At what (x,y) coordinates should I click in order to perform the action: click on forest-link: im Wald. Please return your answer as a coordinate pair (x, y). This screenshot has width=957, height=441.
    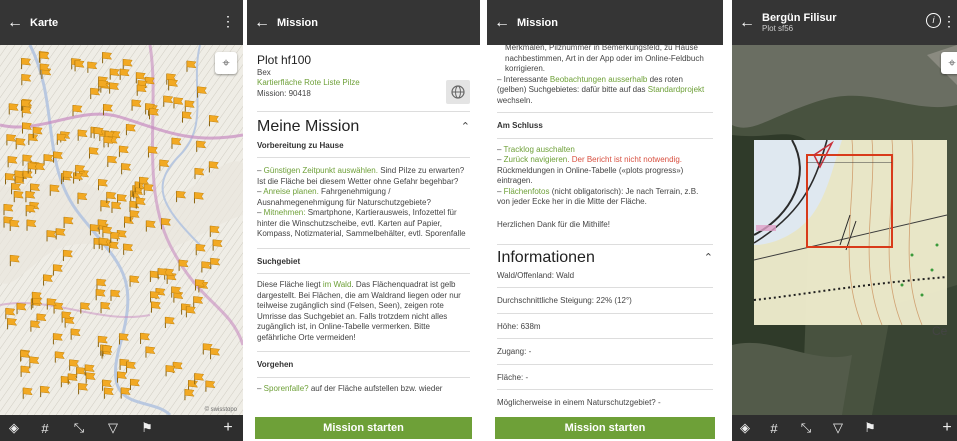
    Looking at the image, I should click on (337, 284).